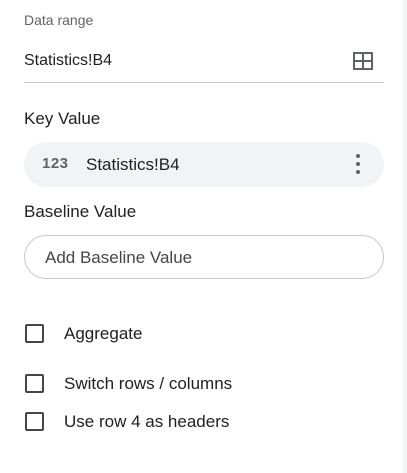 This screenshot has width=407, height=473. I want to click on grid-icon, so click(363, 61).